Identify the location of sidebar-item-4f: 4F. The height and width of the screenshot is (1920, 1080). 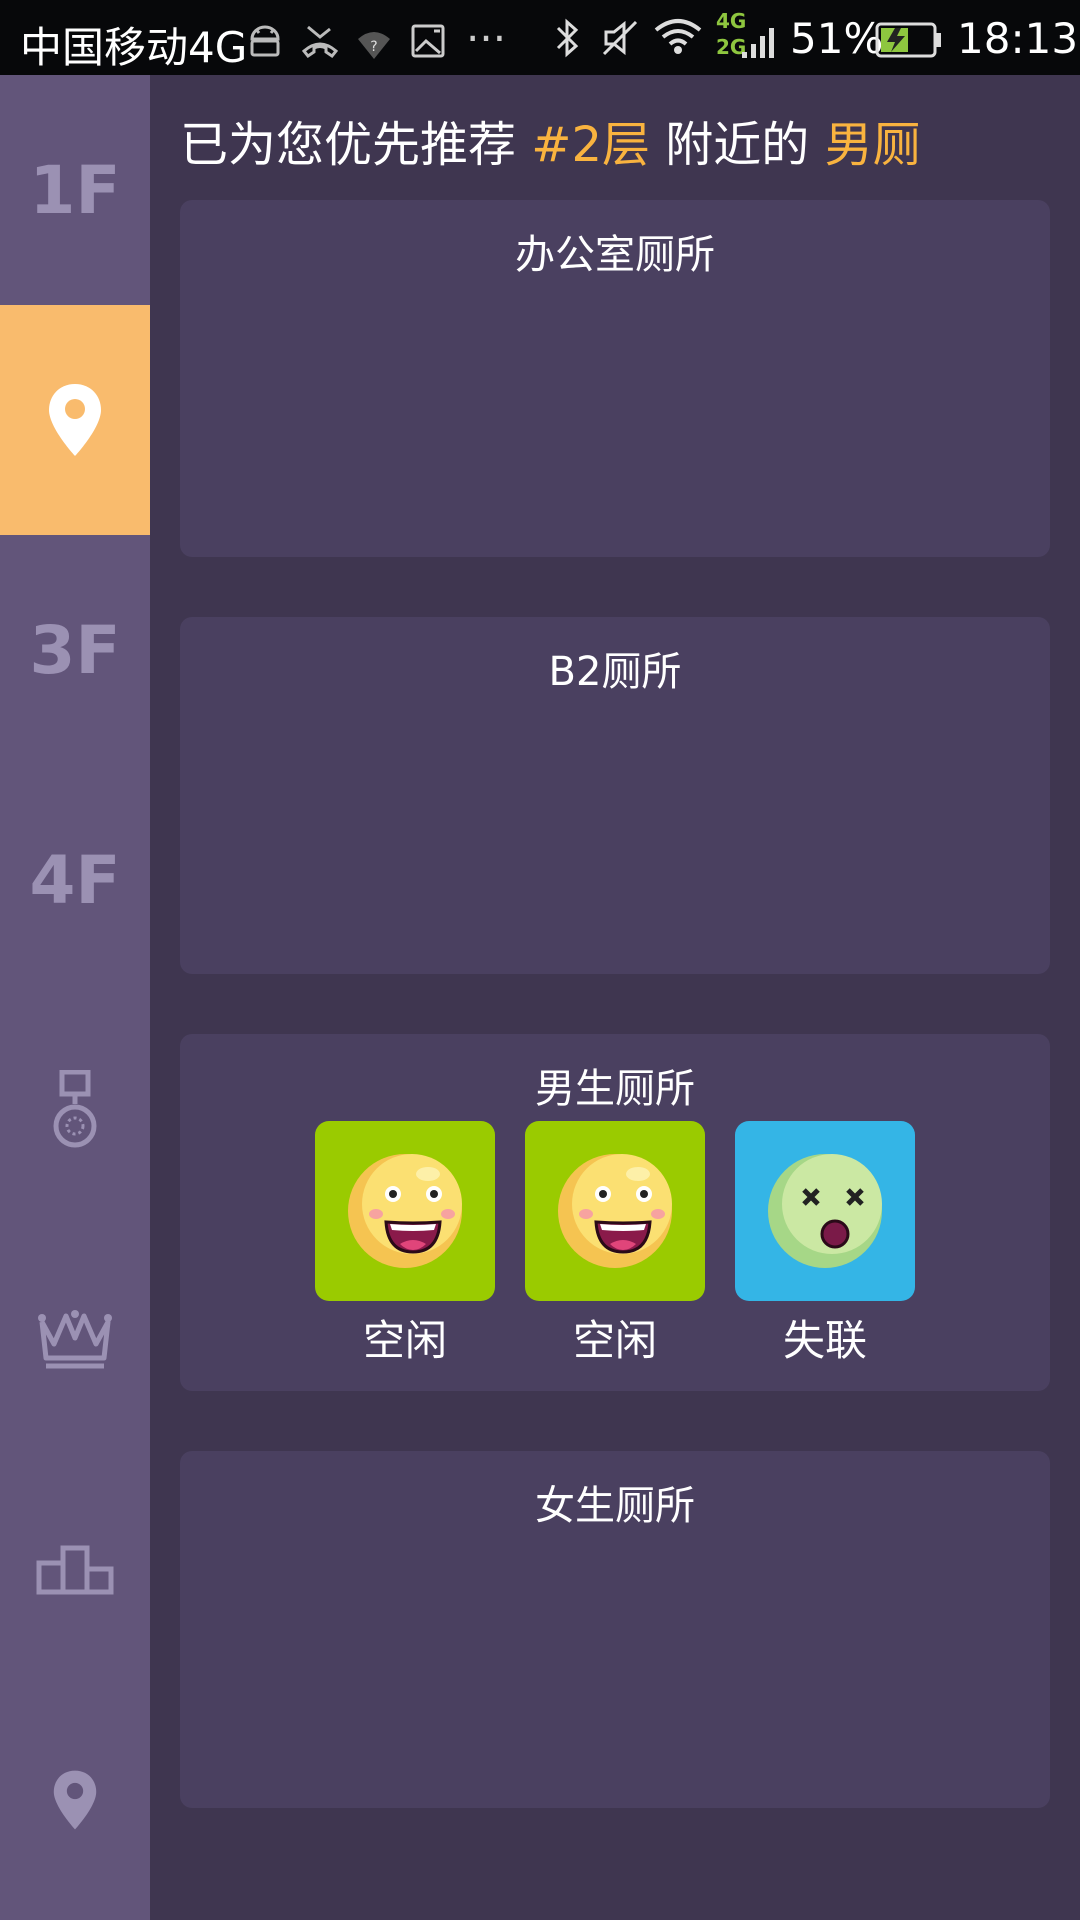
(75, 880).